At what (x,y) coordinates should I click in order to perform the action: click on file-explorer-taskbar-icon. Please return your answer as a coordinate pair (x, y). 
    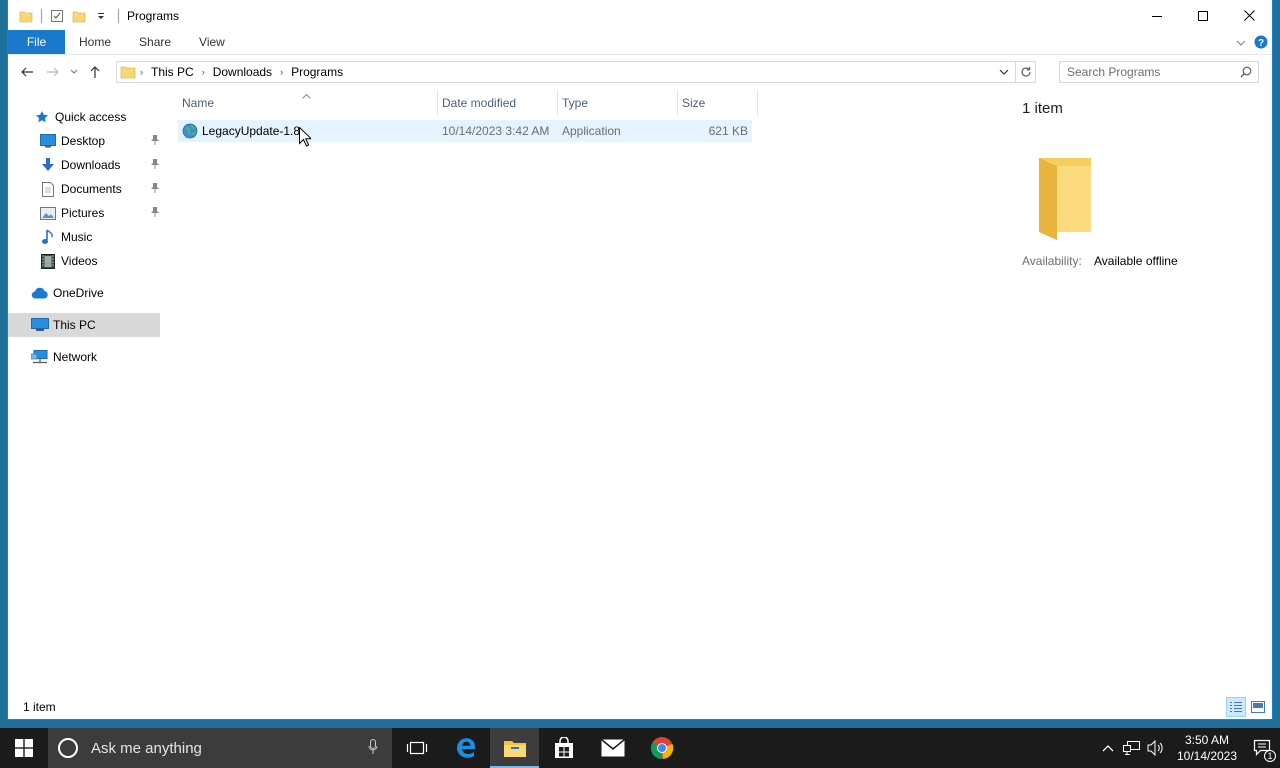
    Looking at the image, I should click on (514, 748).